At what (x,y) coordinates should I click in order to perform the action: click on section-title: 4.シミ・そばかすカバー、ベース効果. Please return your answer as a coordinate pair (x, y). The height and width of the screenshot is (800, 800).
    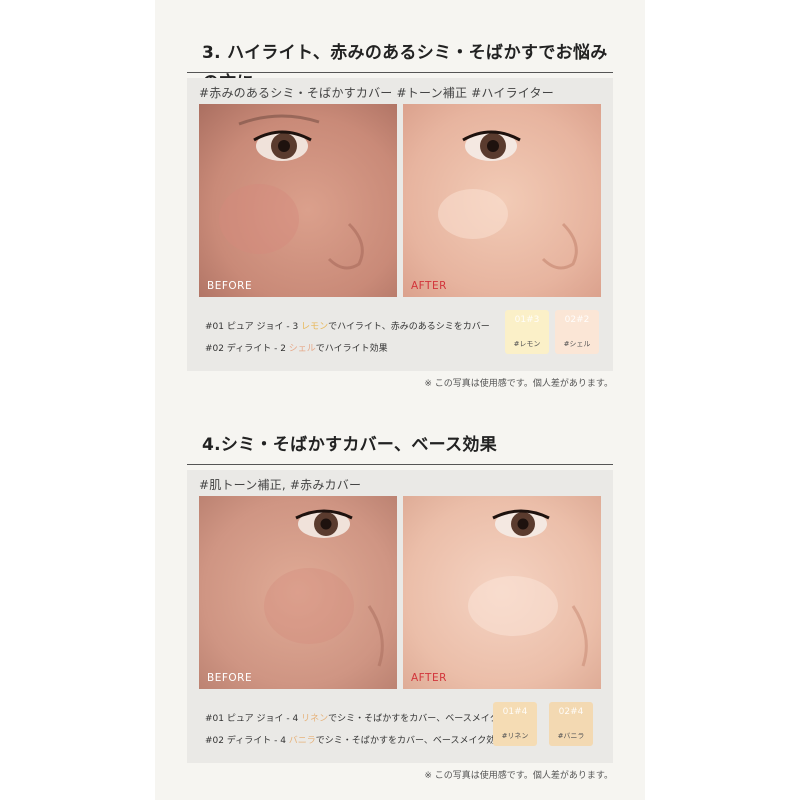
    Looking at the image, I should click on (350, 445).